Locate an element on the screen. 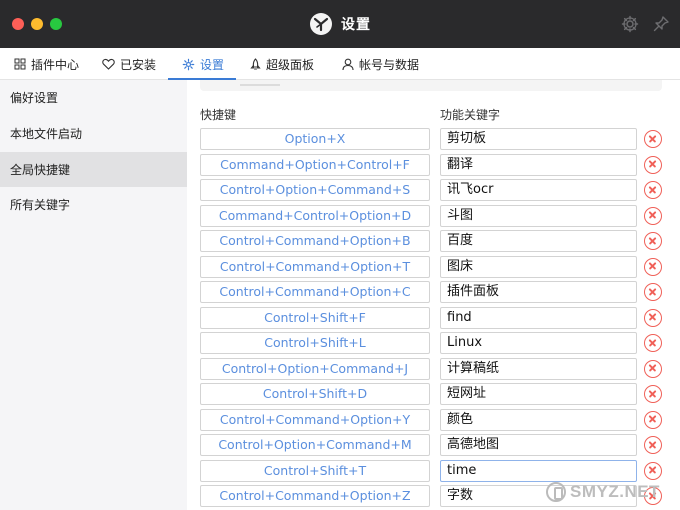  keyword-input: 剪切板 is located at coordinates (538, 139).